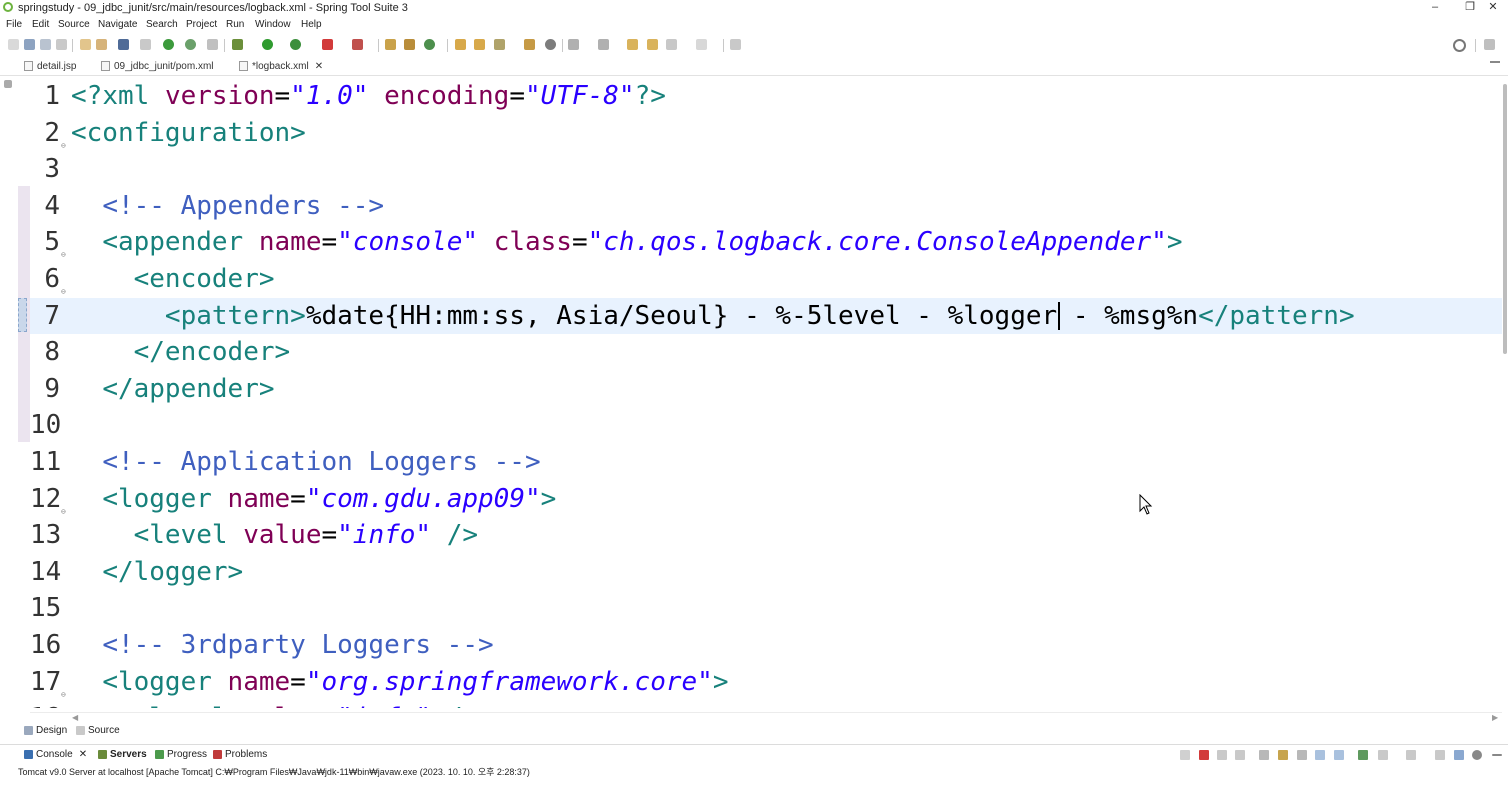 This screenshot has width=1508, height=812. Describe the element at coordinates (1495, 62) in the screenshot. I see `minimize-editor-icon` at that location.